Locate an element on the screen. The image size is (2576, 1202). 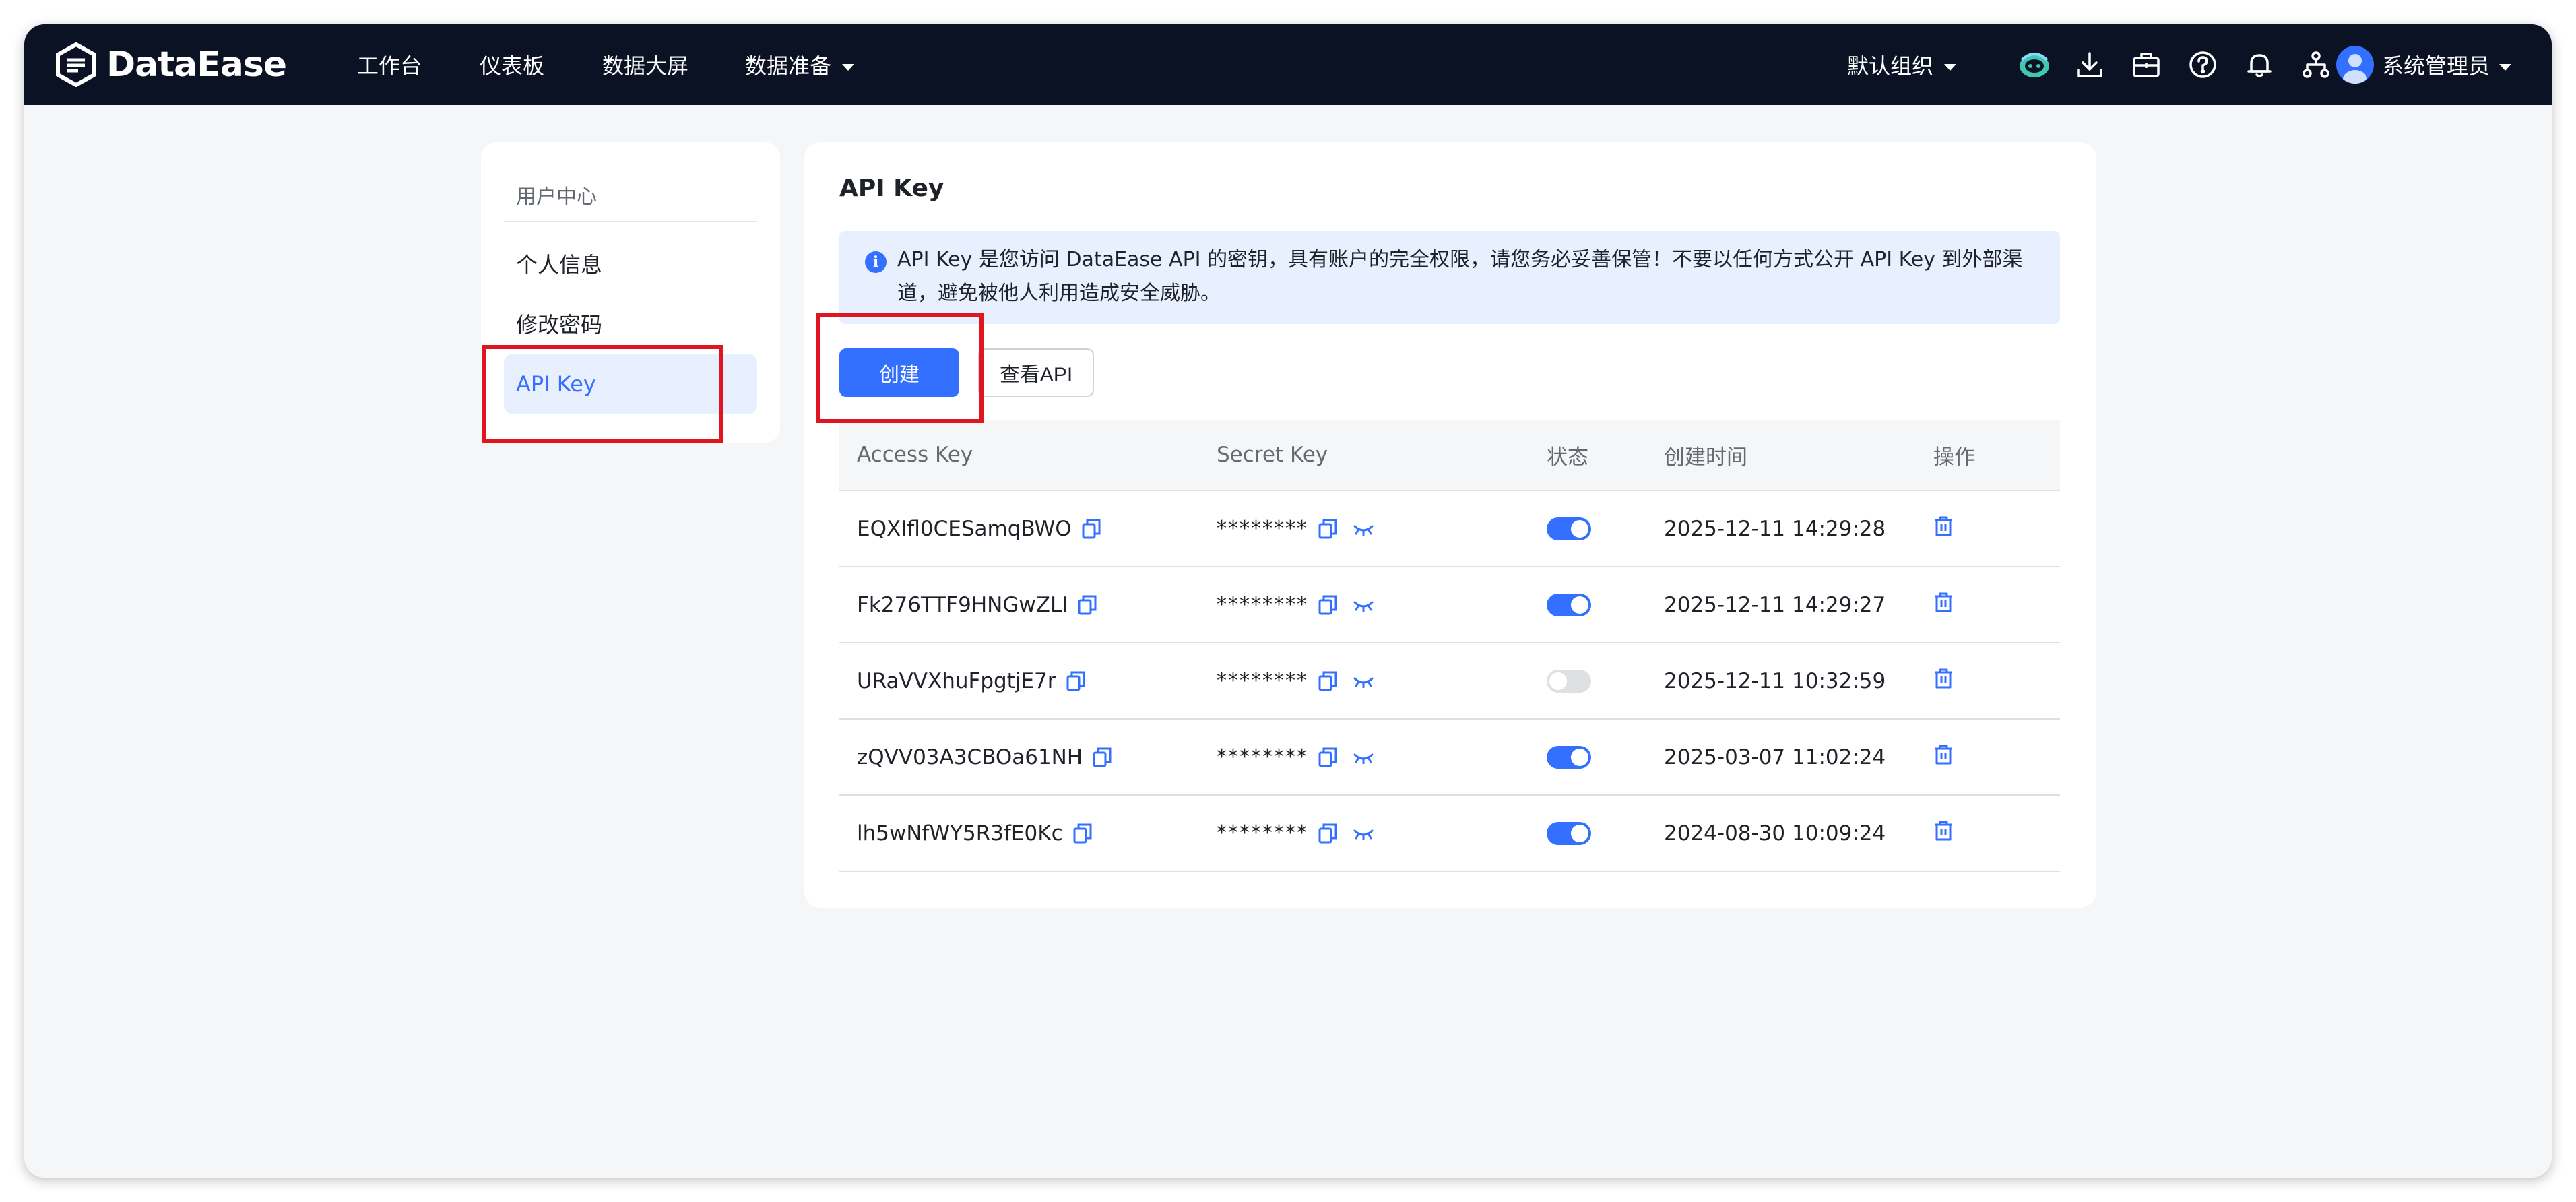
created-time-cell: 2025-12-11 10:32:59 is located at coordinates (1775, 680).